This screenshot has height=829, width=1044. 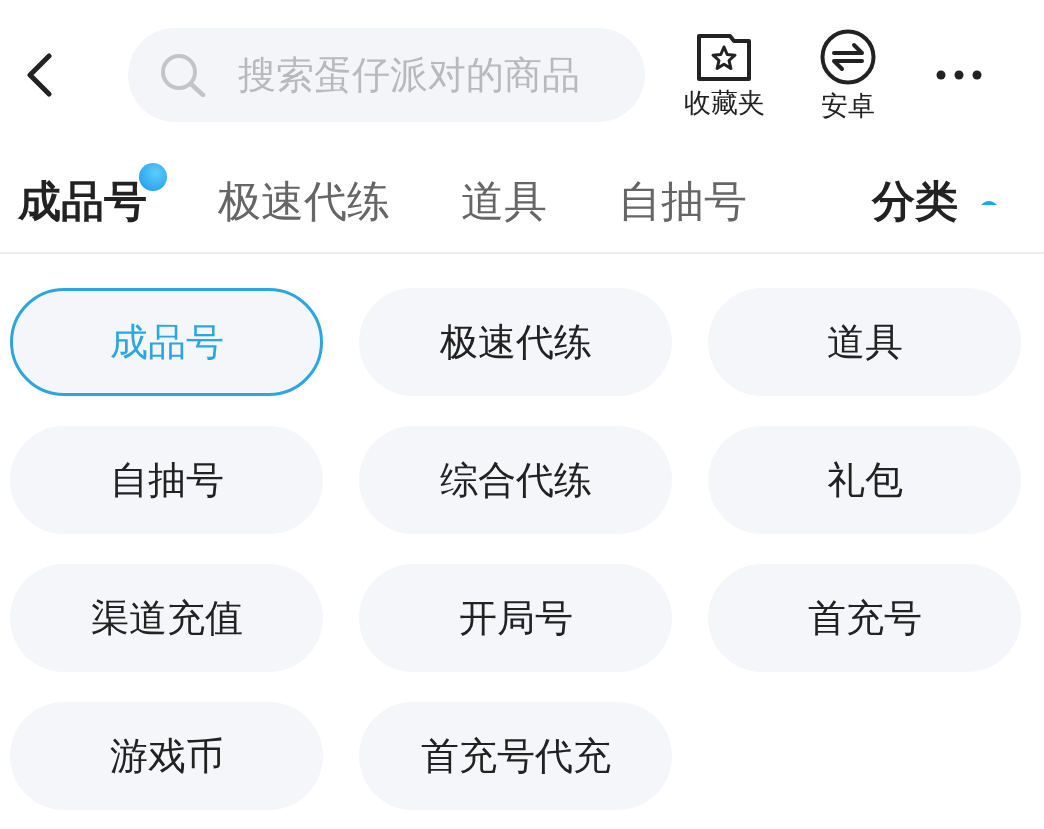 What do you see at coordinates (183, 75) in the screenshot?
I see `search-icon` at bounding box center [183, 75].